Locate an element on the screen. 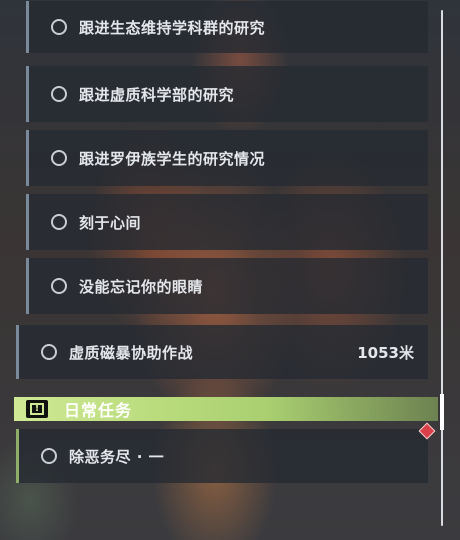  quest-item-ecology-research: 跟进生态维持学科群的研究 is located at coordinates (227, 27).